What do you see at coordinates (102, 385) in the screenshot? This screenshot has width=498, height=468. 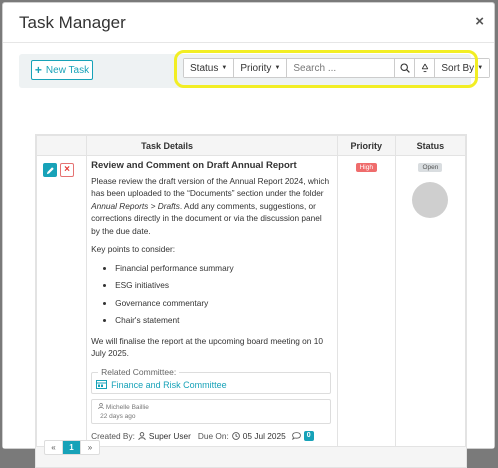 I see `committee-icon` at bounding box center [102, 385].